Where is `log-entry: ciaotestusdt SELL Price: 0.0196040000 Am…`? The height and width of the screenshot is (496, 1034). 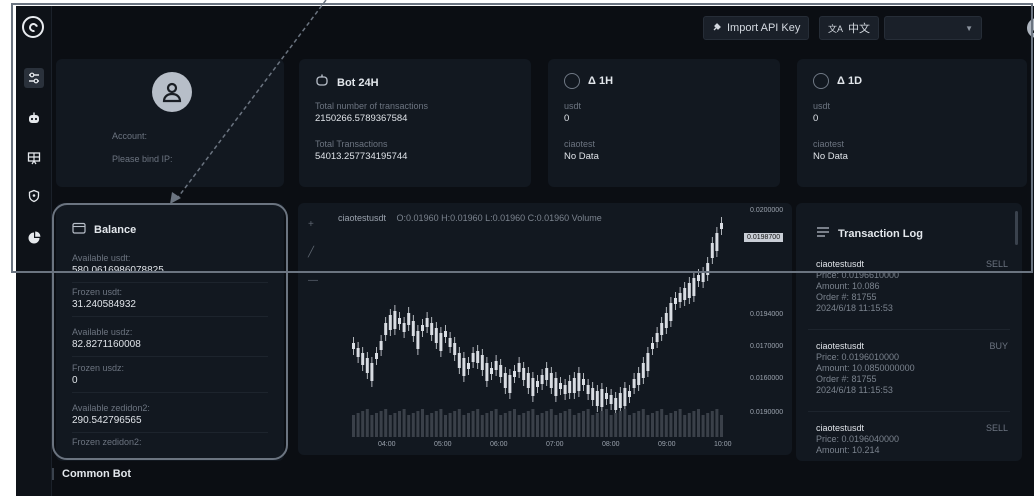
log-entry: ciaotestusdt SELL Price: 0.0196040000 Am… is located at coordinates (912, 439).